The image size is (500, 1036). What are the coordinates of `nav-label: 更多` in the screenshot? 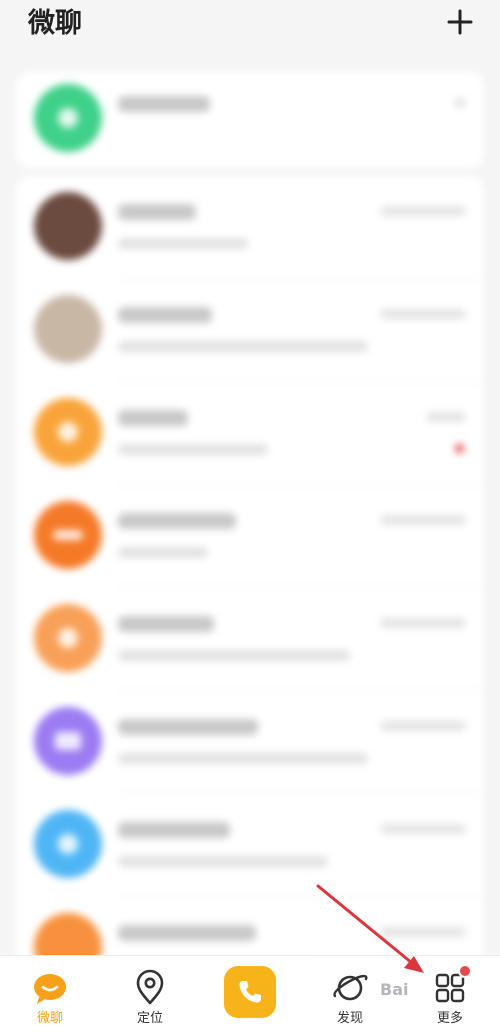 It's located at (449, 1018).